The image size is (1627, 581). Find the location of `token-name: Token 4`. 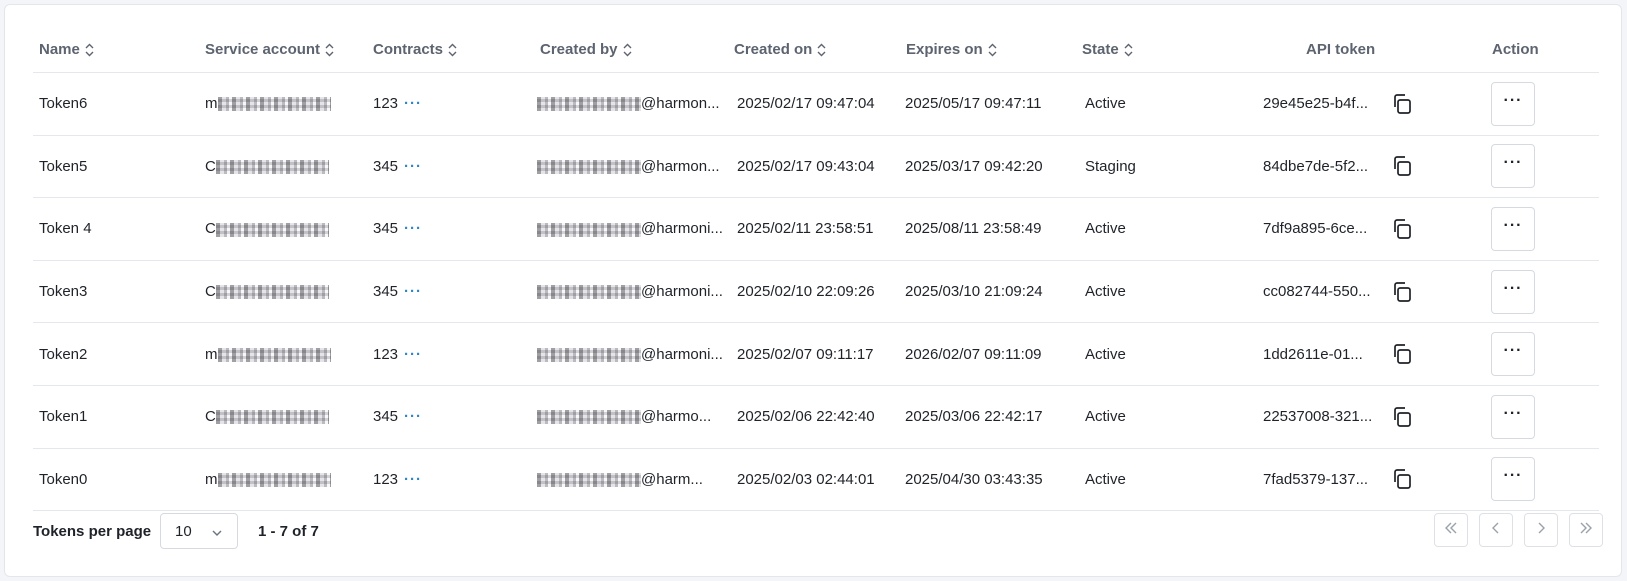

token-name: Token 4 is located at coordinates (65, 229).